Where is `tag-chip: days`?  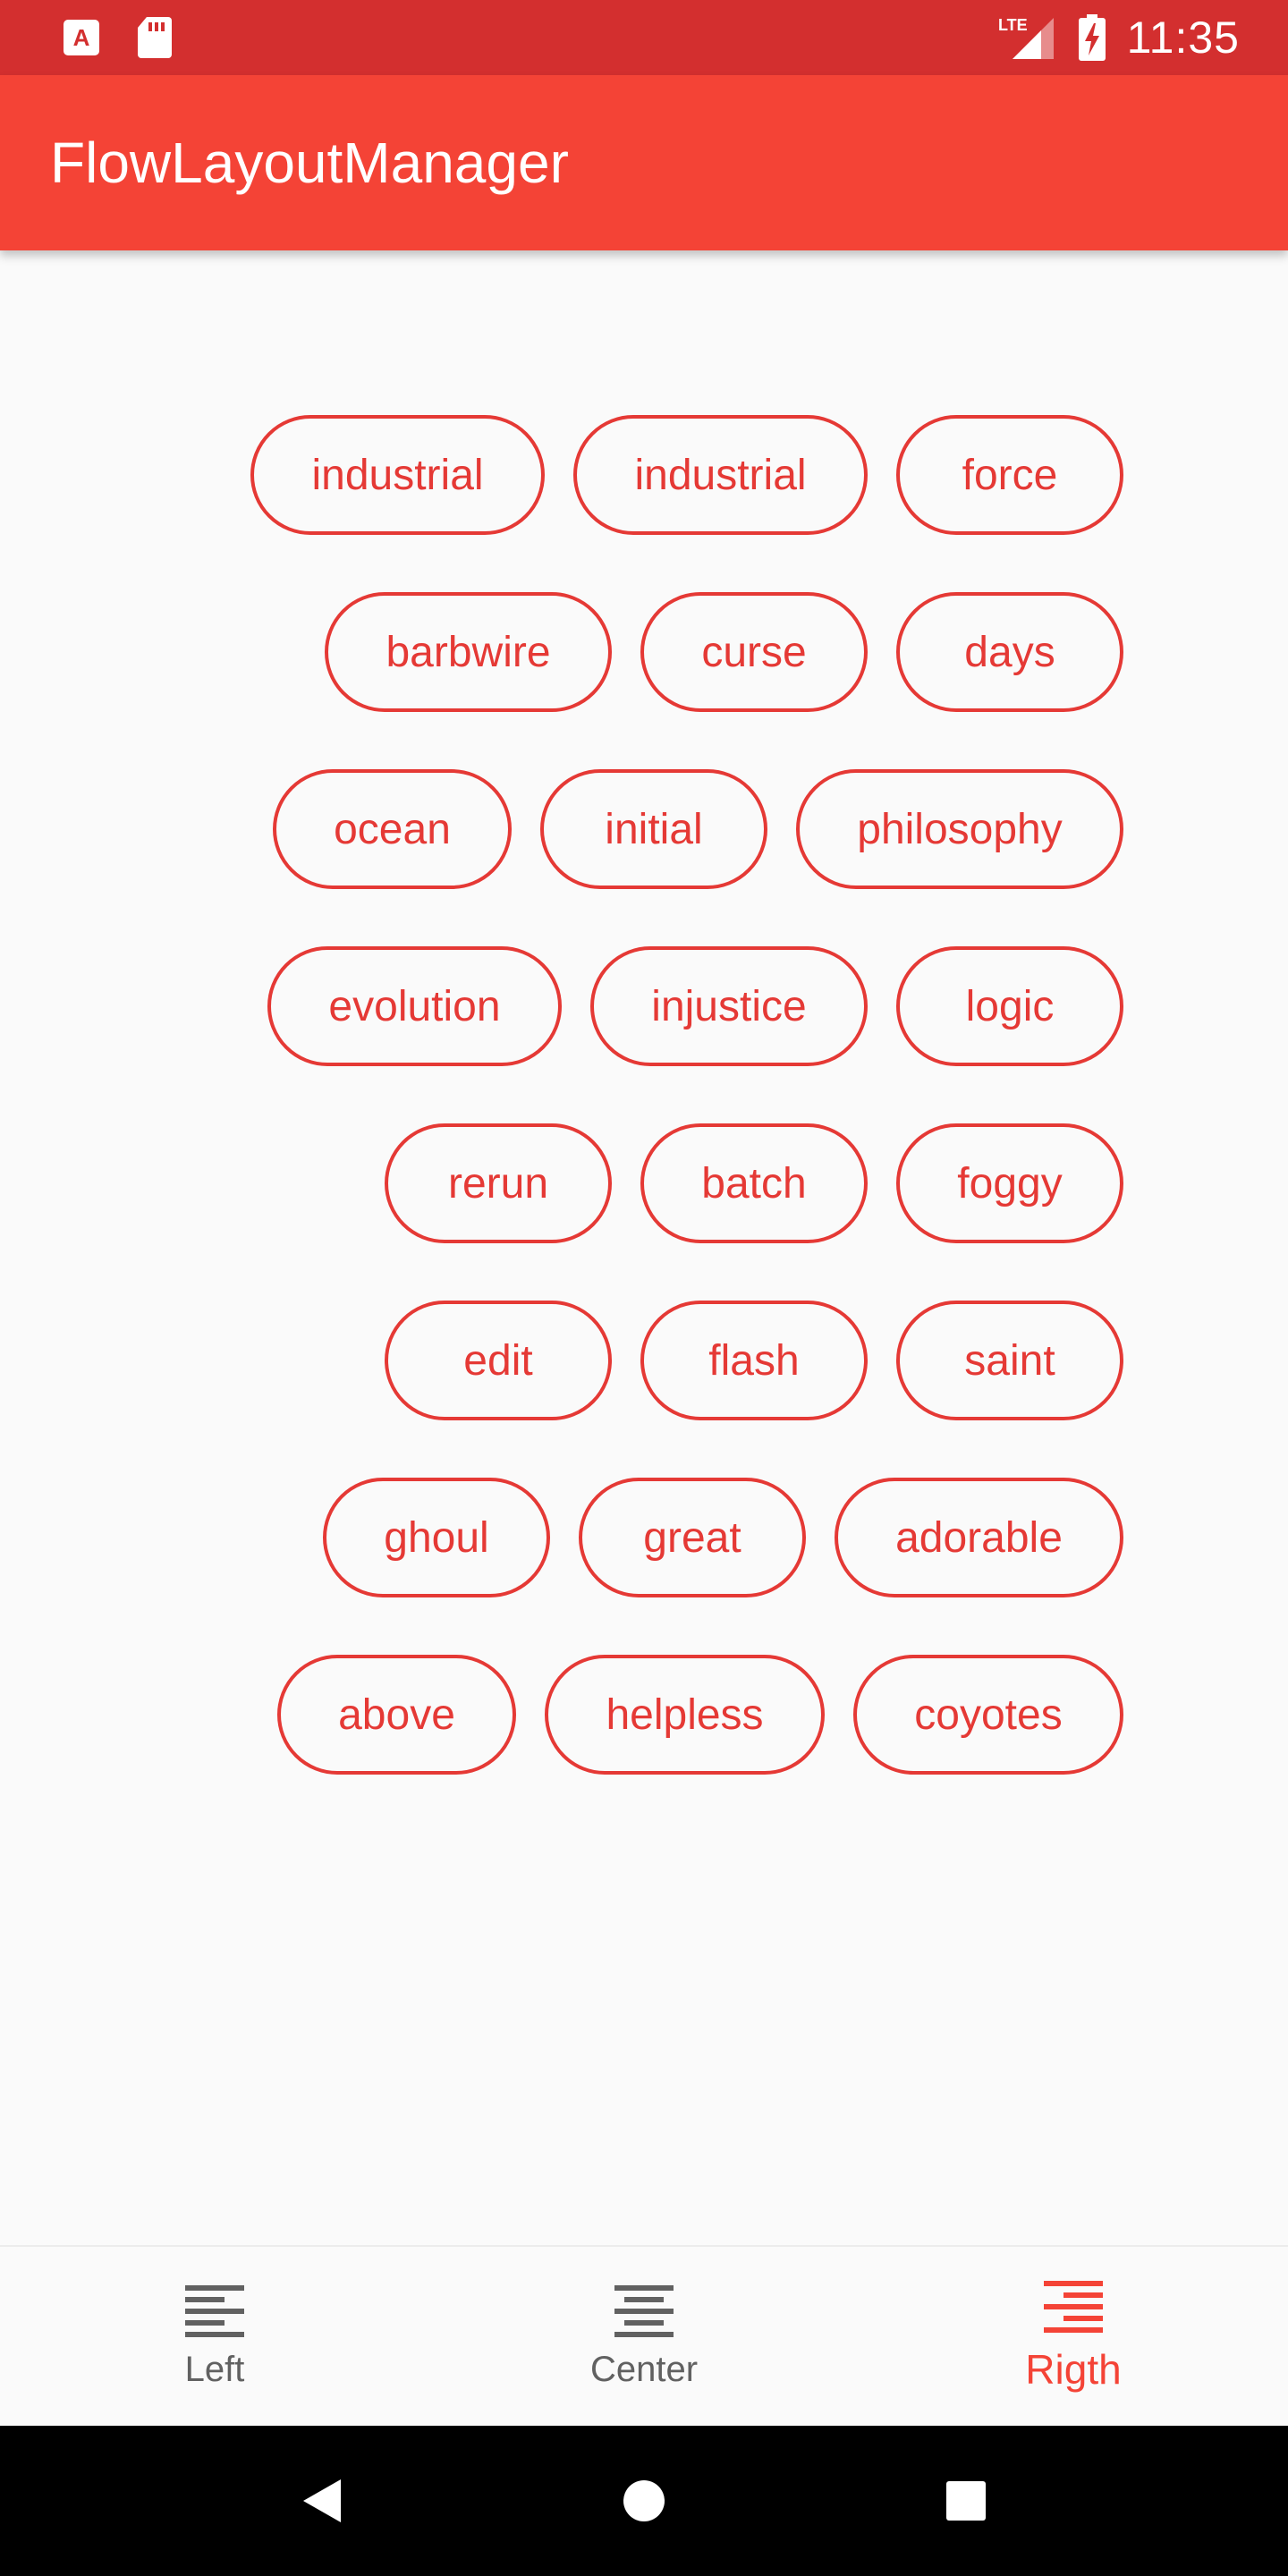 tag-chip: days is located at coordinates (1009, 652).